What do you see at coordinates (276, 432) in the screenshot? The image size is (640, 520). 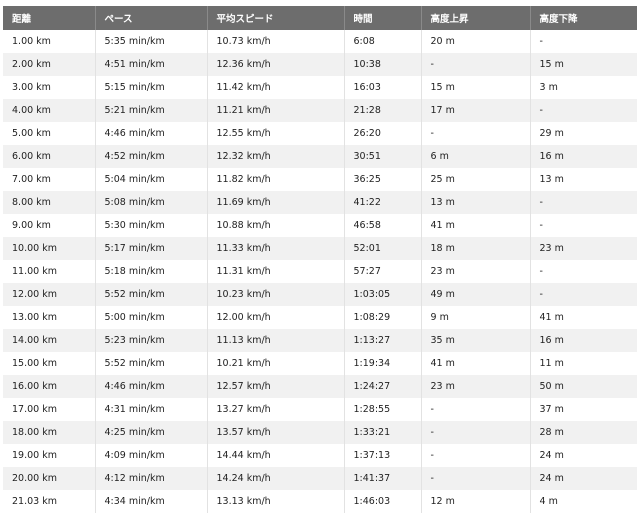 I see `cell-average-speed: 13.57 km/h` at bounding box center [276, 432].